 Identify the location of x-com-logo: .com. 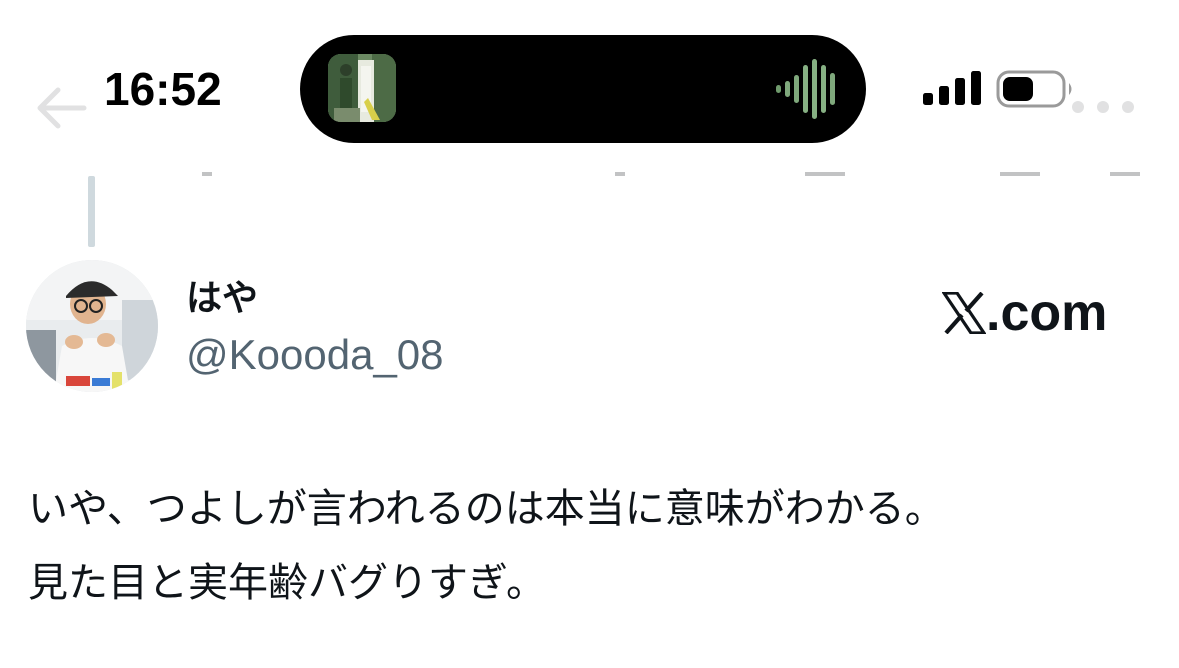
(1025, 313).